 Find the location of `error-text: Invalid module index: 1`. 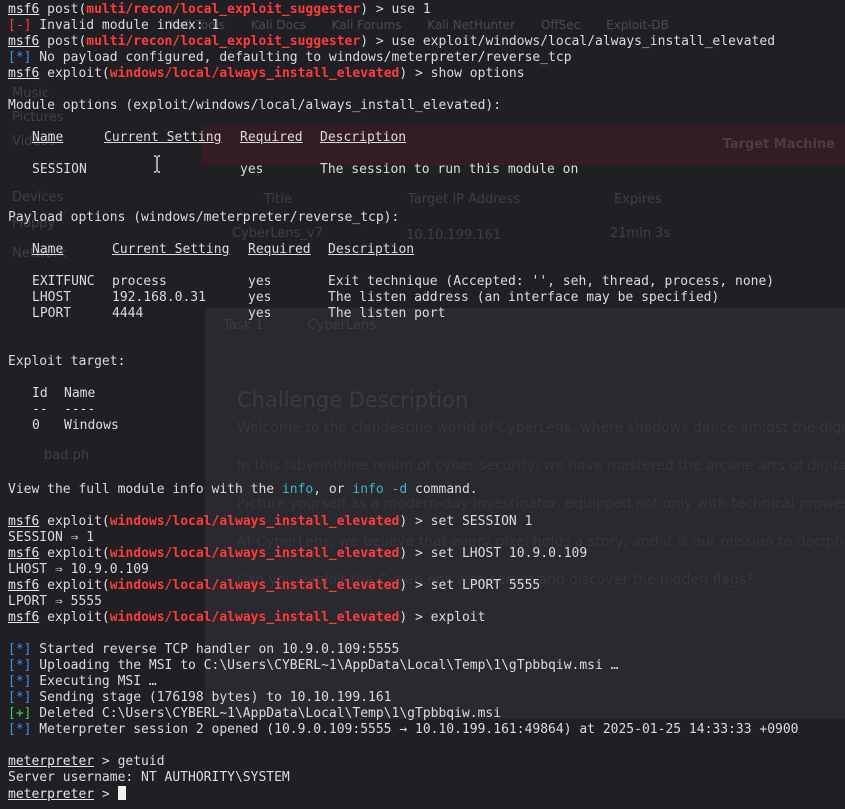

error-text: Invalid module index: 1 is located at coordinates (125, 25).